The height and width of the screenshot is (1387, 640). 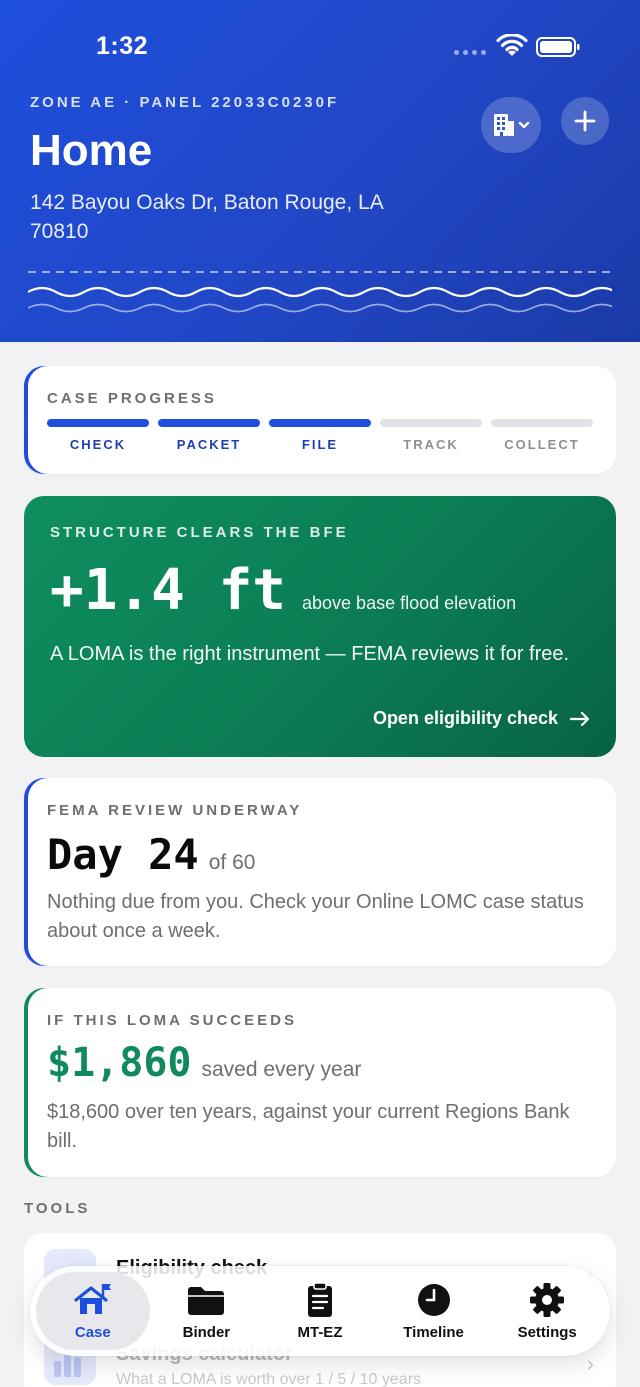 What do you see at coordinates (409, 603) in the screenshot?
I see `bfe-unit: above base flood elevation` at bounding box center [409, 603].